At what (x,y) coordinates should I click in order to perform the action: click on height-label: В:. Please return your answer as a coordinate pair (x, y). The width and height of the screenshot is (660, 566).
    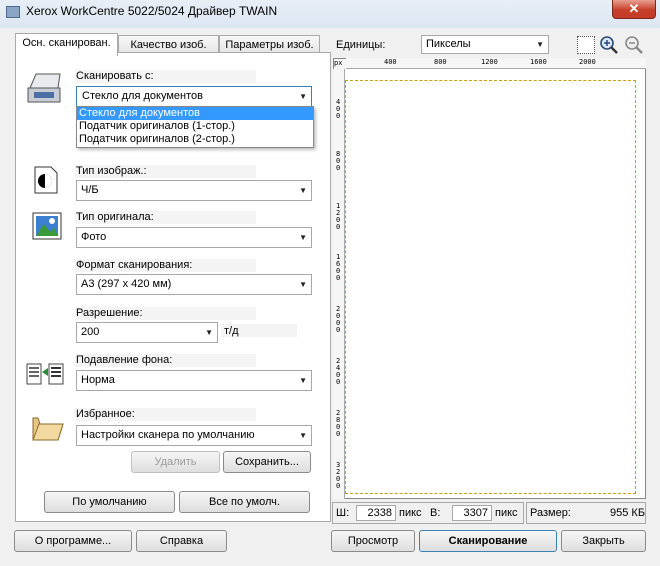
    Looking at the image, I should click on (435, 513).